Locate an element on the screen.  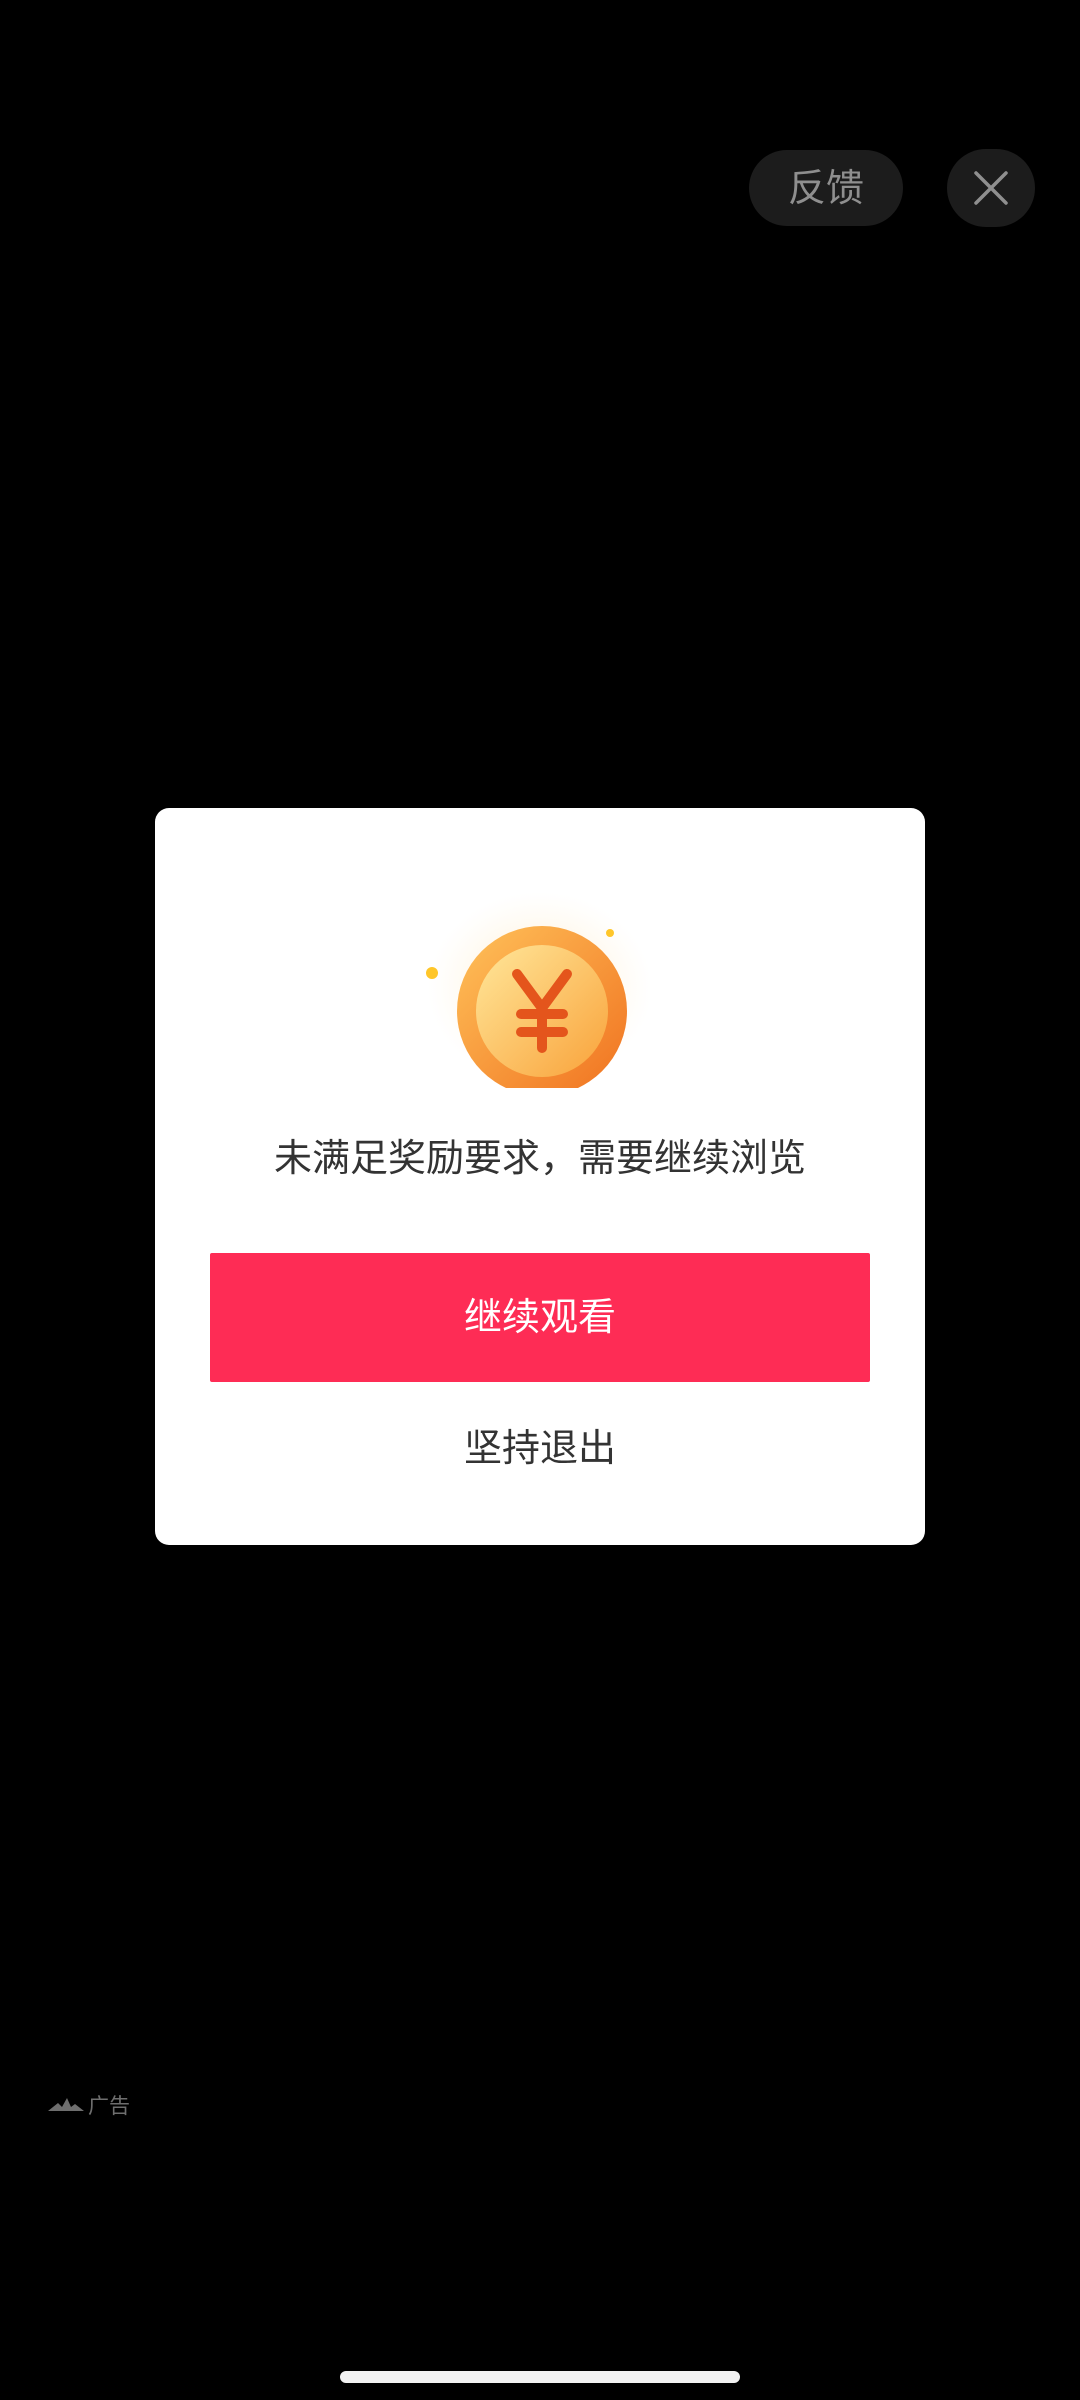
close-button is located at coordinates (991, 188).